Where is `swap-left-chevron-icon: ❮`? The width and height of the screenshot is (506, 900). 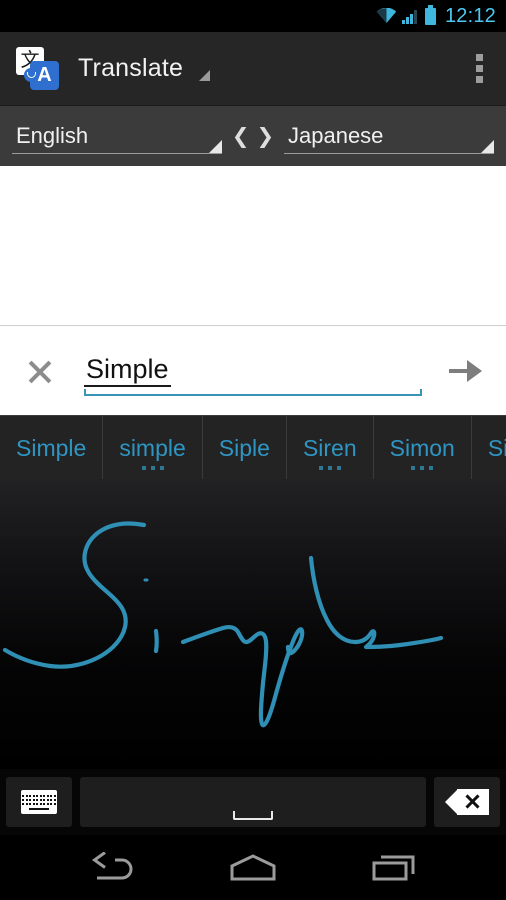 swap-left-chevron-icon: ❮ is located at coordinates (240, 136).